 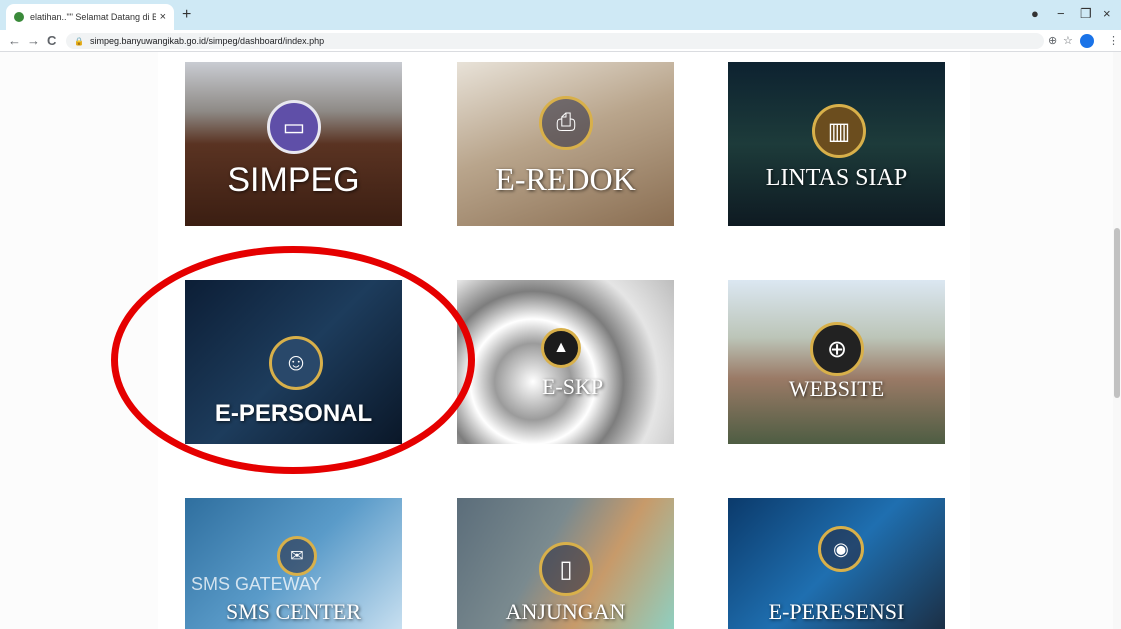 I want to click on browser-menu-icon: ⋮, so click(x=1113, y=40).